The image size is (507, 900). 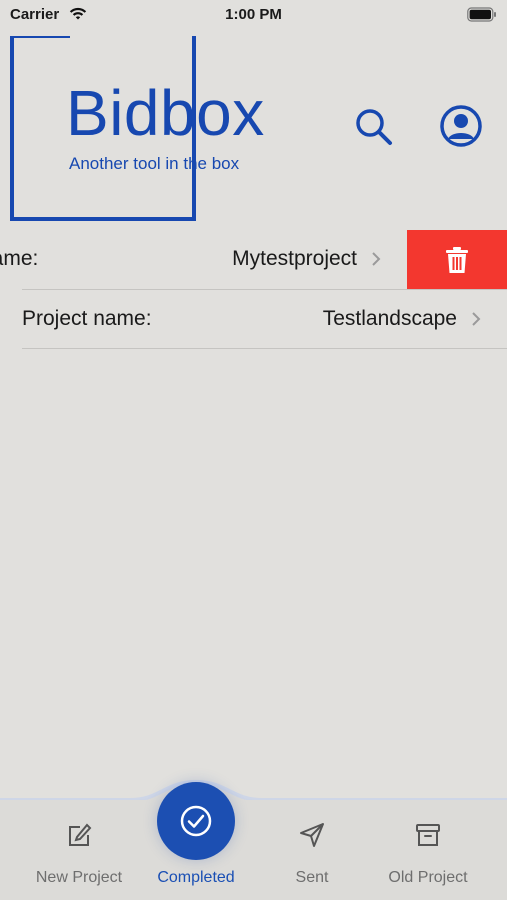 What do you see at coordinates (264, 348) in the screenshot?
I see `row-divider` at bounding box center [264, 348].